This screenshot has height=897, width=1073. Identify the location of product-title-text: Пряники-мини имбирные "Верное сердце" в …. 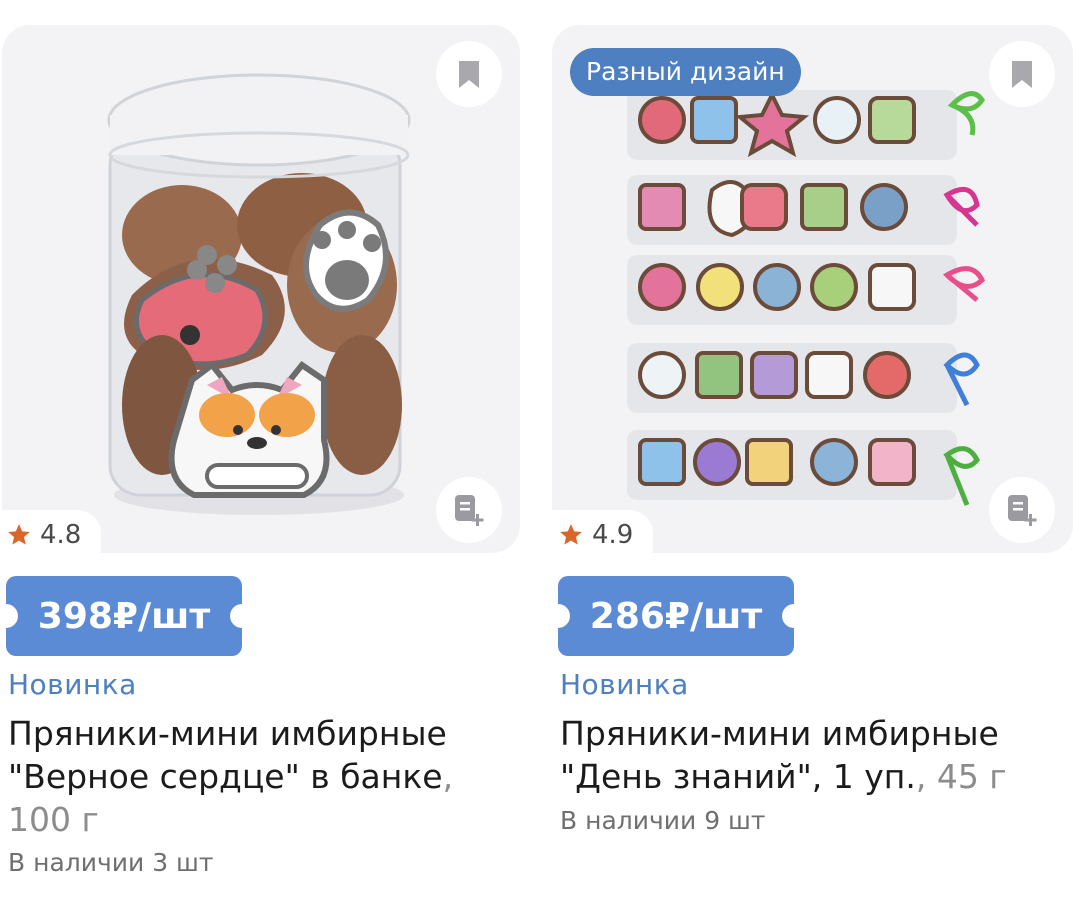
(227, 755).